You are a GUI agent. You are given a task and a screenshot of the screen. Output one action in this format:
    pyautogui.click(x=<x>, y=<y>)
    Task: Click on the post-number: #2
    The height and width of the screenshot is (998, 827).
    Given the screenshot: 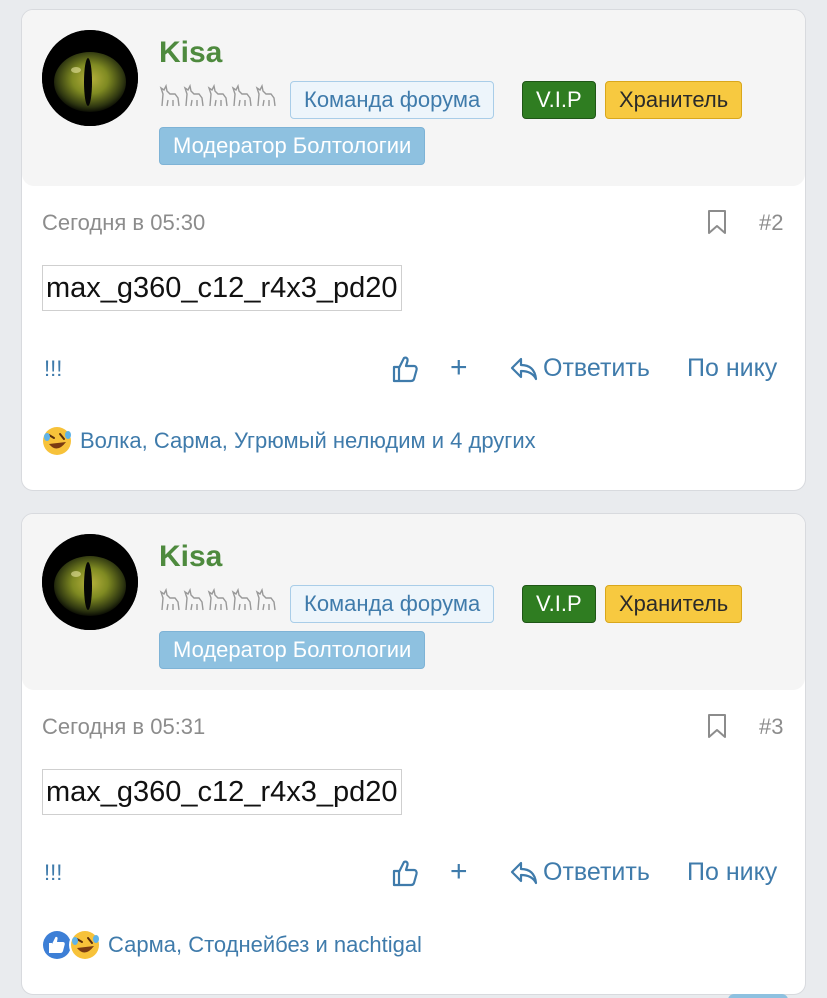 What is the action you would take?
    pyautogui.click(x=771, y=223)
    